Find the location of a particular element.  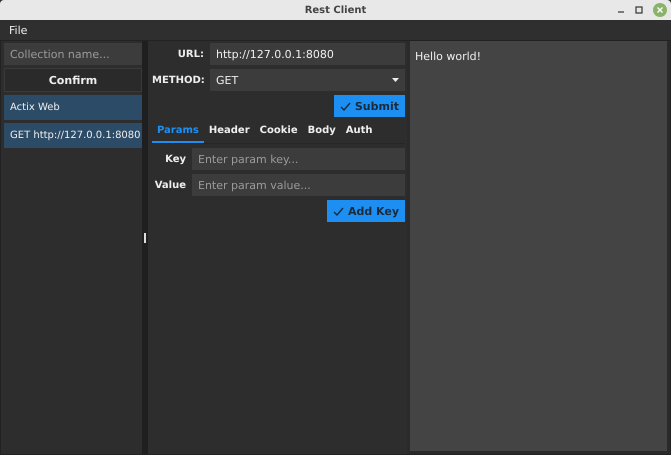

tab: Header is located at coordinates (229, 132).